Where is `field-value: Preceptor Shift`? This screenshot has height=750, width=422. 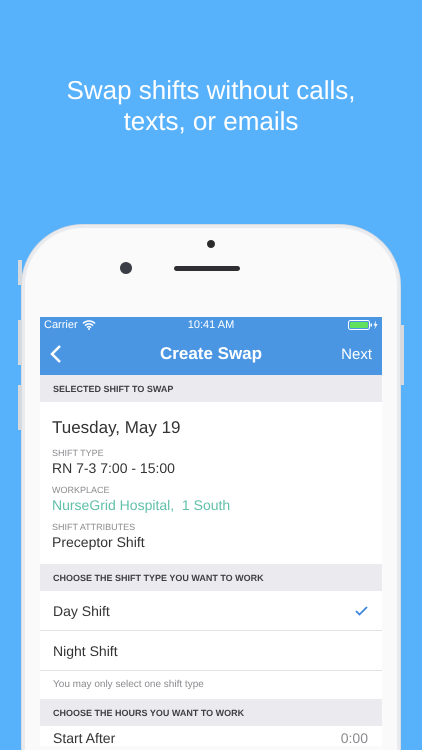 field-value: Preceptor Shift is located at coordinates (99, 542).